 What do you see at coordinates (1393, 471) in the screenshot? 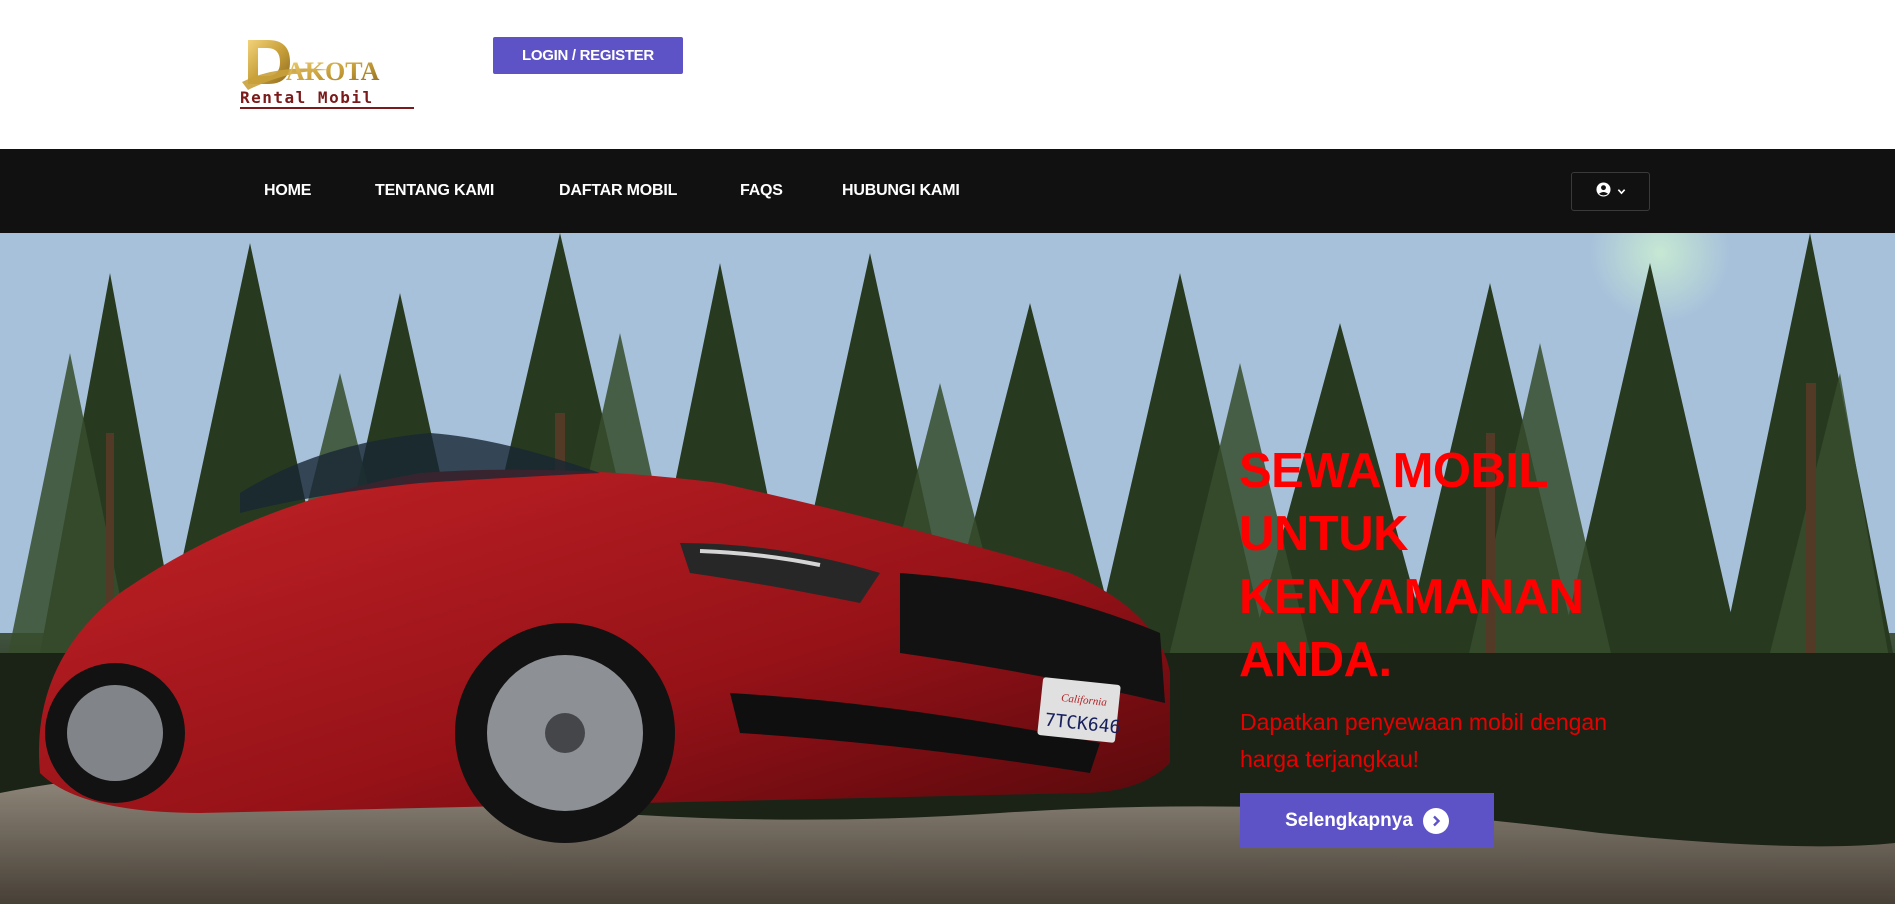
I see `hero-title-line: SEWA MOBIL` at bounding box center [1393, 471].